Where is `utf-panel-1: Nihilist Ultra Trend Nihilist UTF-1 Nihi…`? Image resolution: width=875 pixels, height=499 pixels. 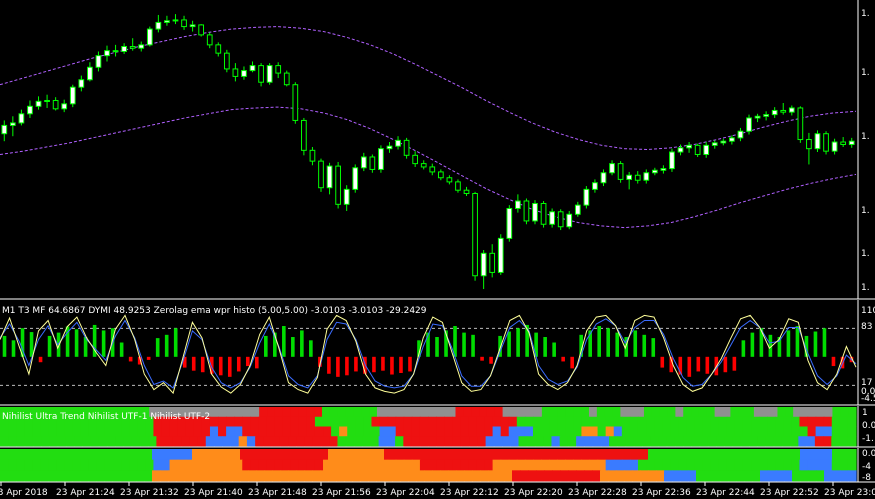
utf-panel-1: Nihilist Ultra Trend Nihilist UTF-1 Nihi… is located at coordinates (437, 427).